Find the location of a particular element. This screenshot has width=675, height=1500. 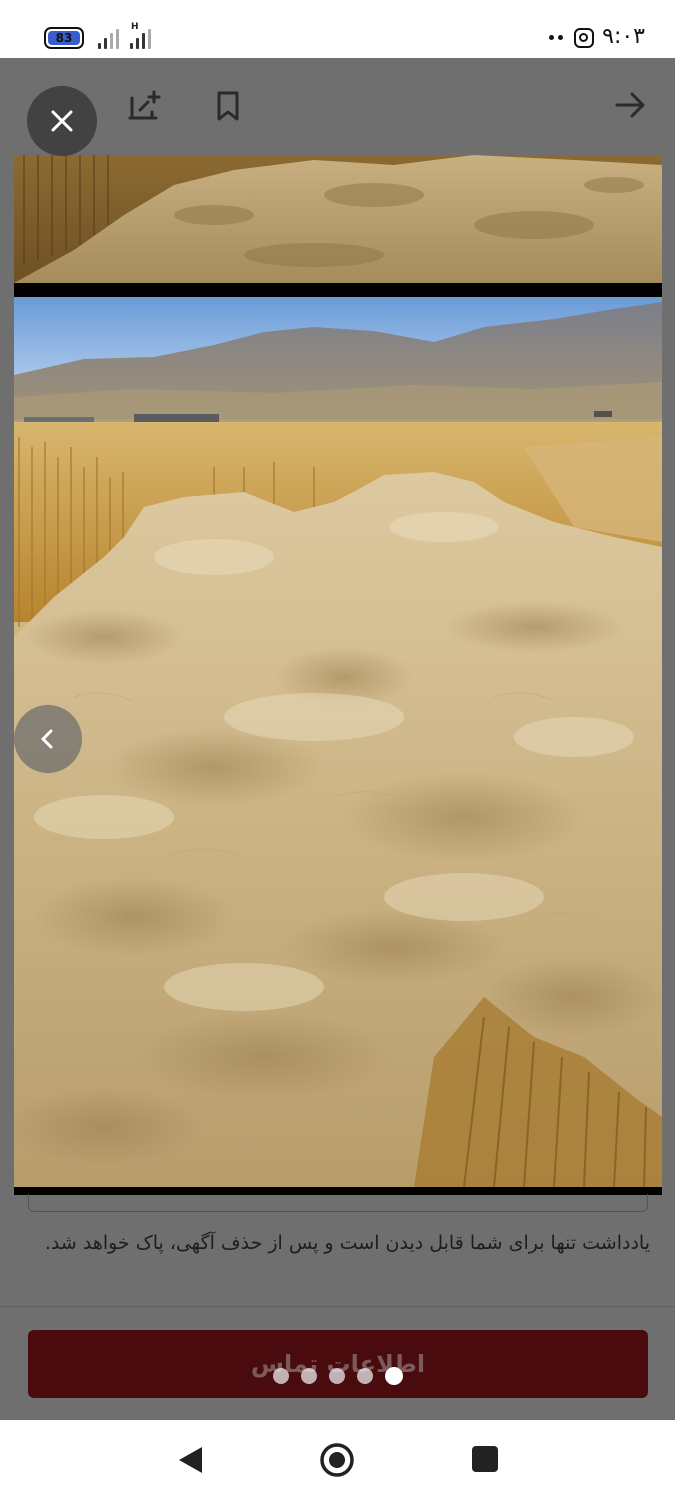

previous-photo-button is located at coordinates (48, 739).